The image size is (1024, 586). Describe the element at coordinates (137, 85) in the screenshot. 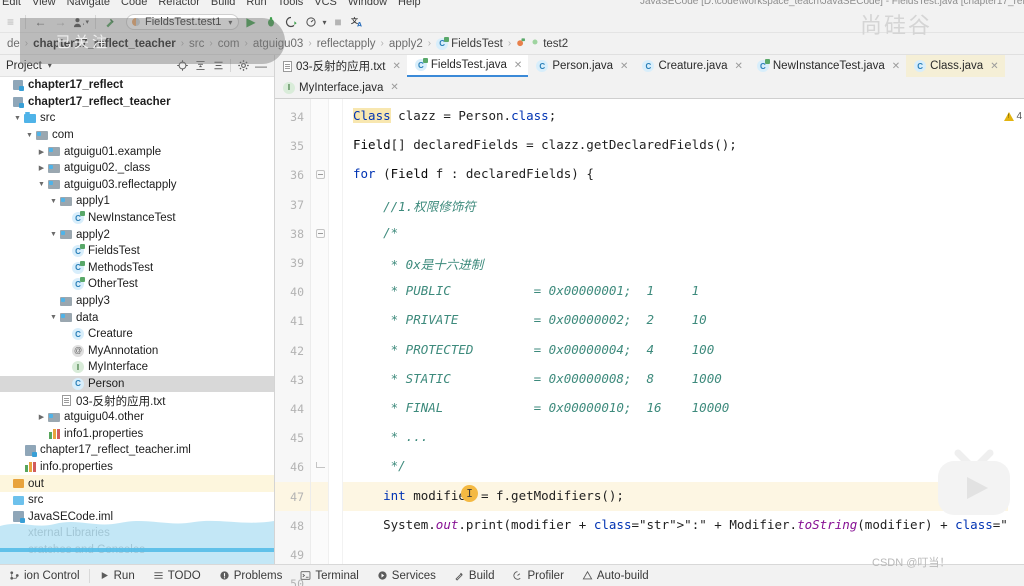

I see `tree-item: · chapter17_reflect` at that location.